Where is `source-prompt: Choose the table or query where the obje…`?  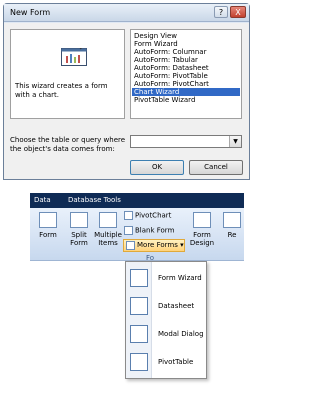 source-prompt: Choose the table or query where the obje… is located at coordinates (68, 144).